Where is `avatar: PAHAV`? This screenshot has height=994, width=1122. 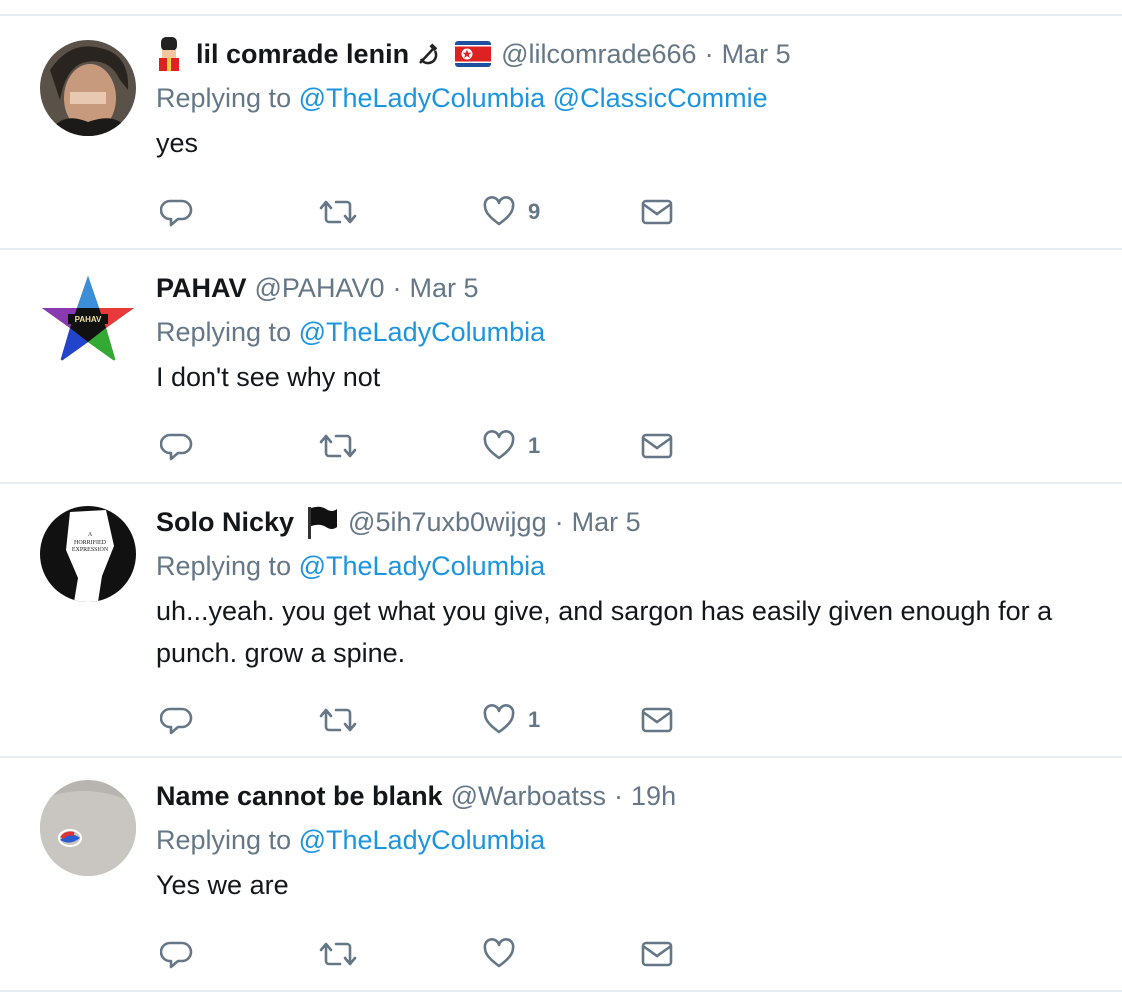
avatar: PAHAV is located at coordinates (88, 320).